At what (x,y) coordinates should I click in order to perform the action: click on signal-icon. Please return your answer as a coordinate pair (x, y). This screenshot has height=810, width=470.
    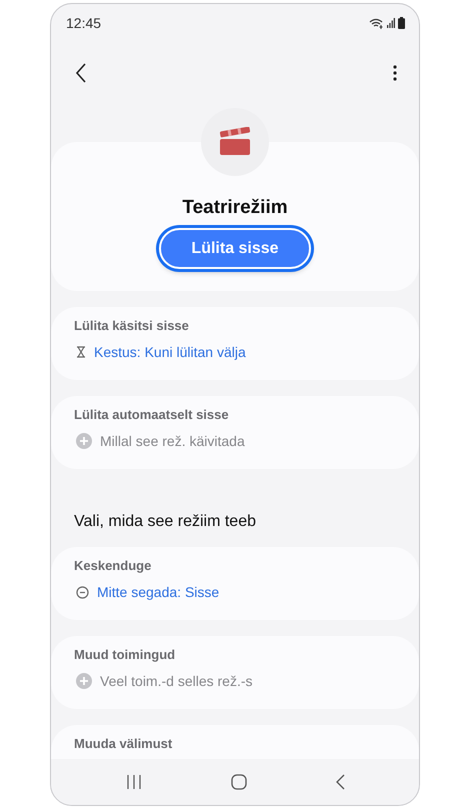
    Looking at the image, I should click on (391, 23).